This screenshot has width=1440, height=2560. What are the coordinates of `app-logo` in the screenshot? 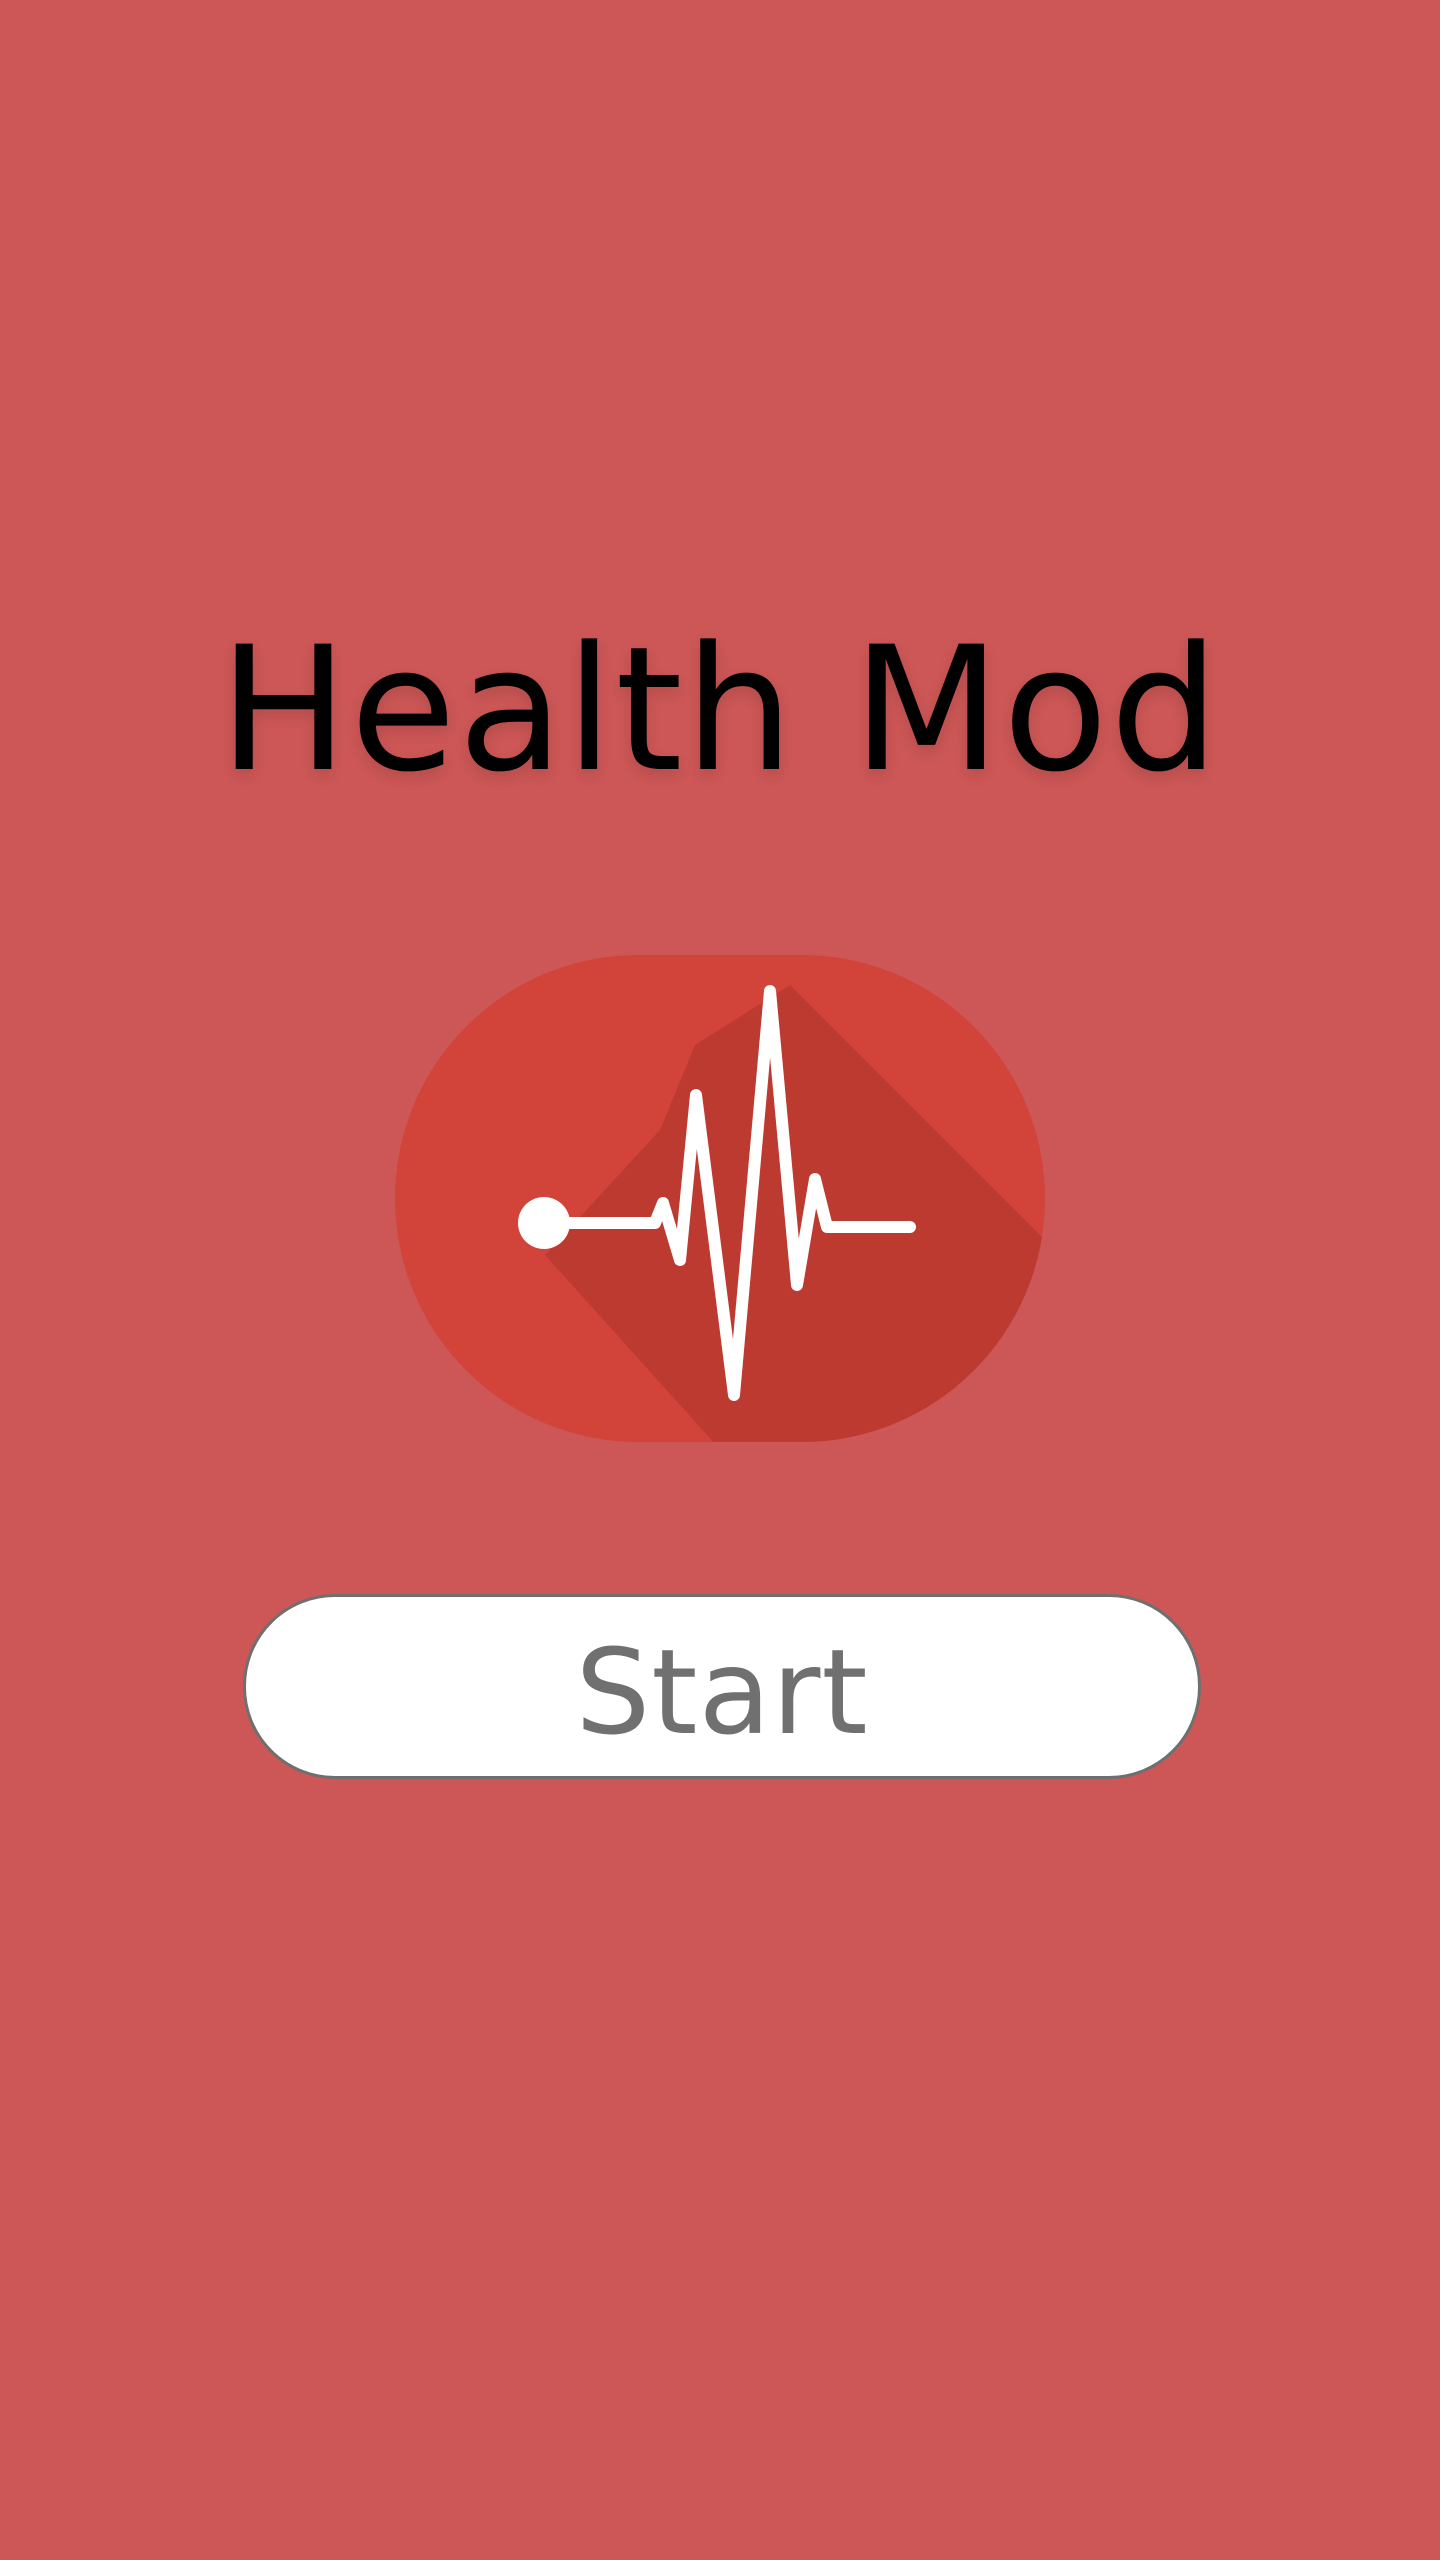 It's located at (720, 1198).